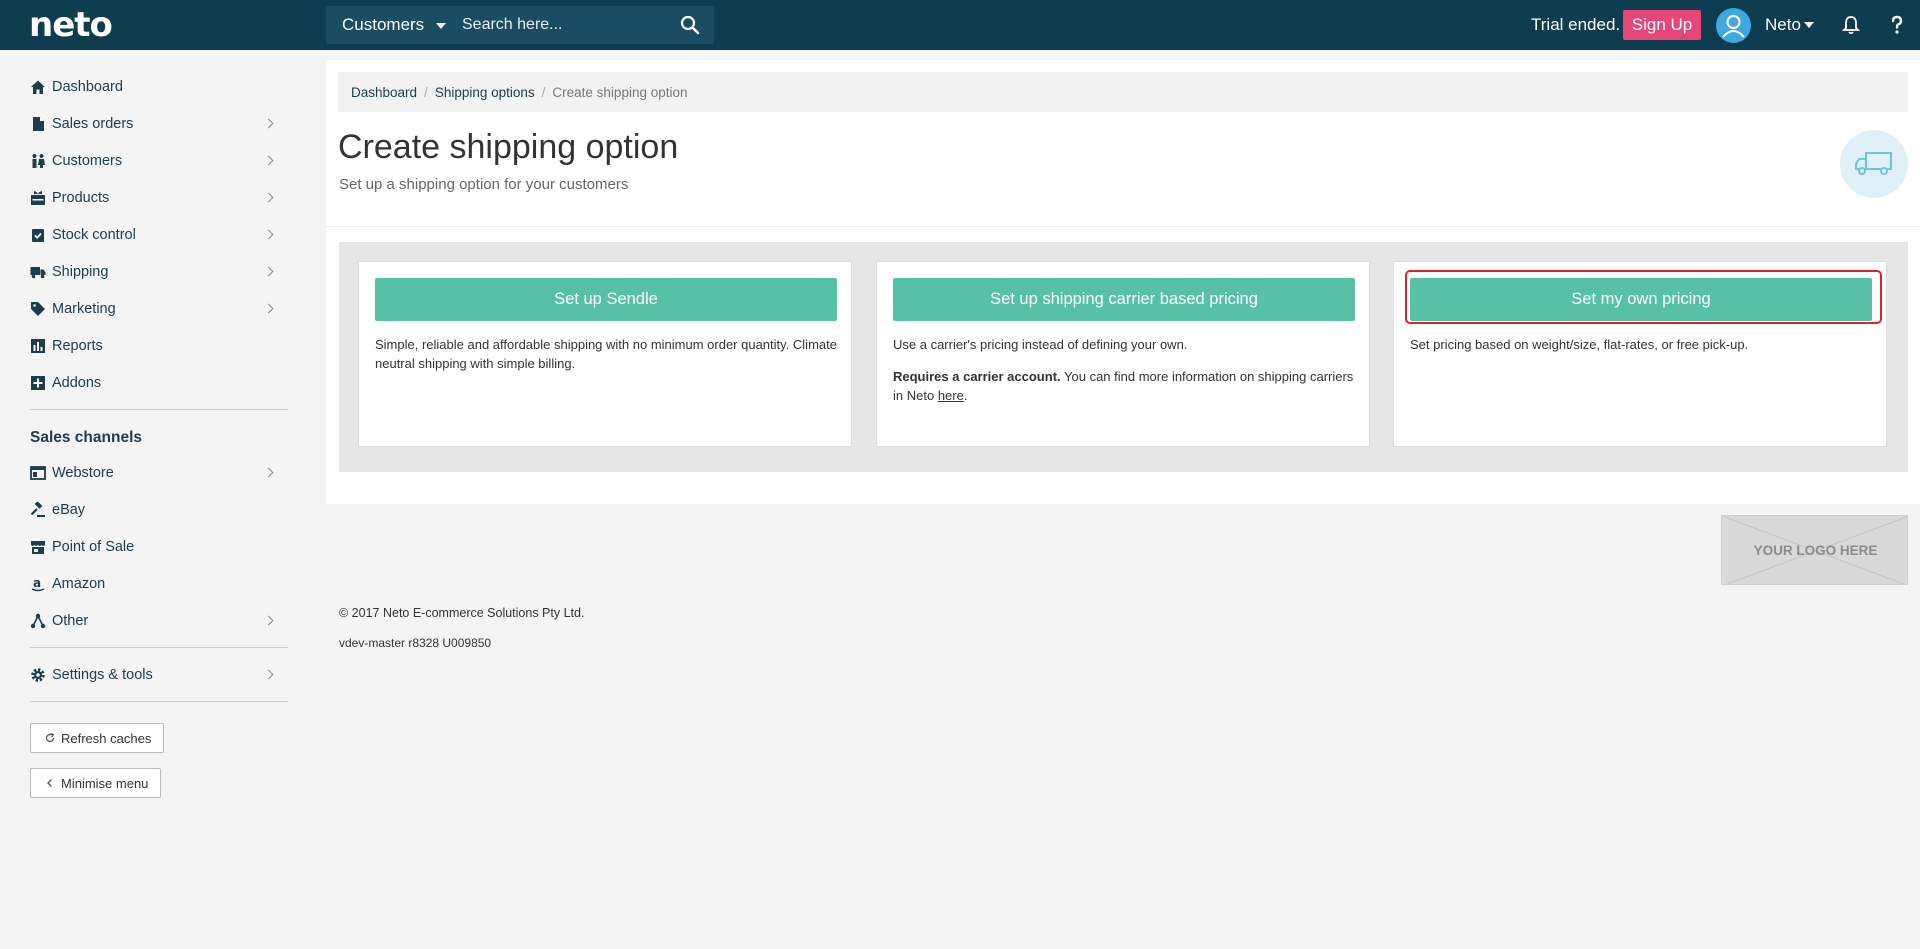 This screenshot has width=1920, height=949. Describe the element at coordinates (106, 738) in the screenshot. I see `refresh-caches-label: Refresh caches` at that location.